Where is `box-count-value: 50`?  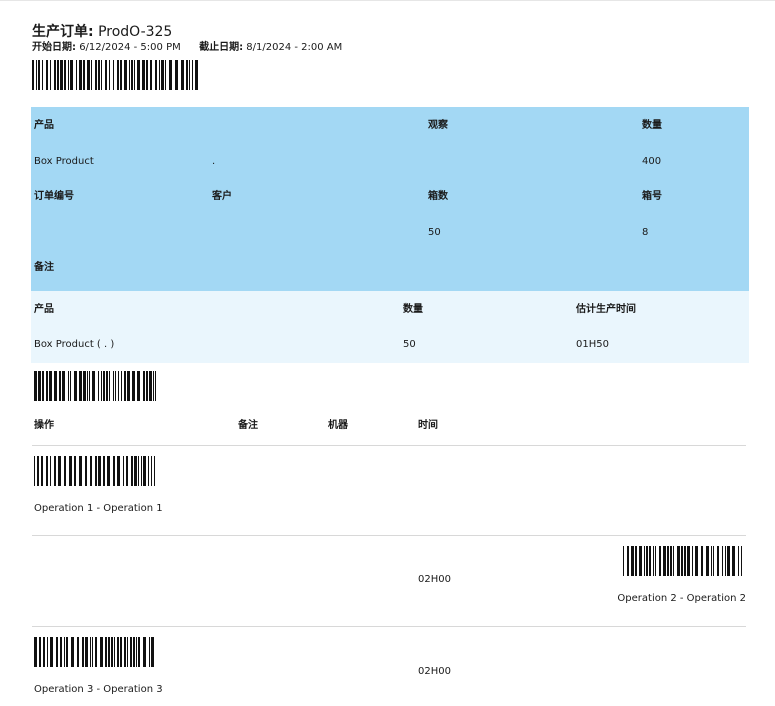 box-count-value: 50 is located at coordinates (434, 232).